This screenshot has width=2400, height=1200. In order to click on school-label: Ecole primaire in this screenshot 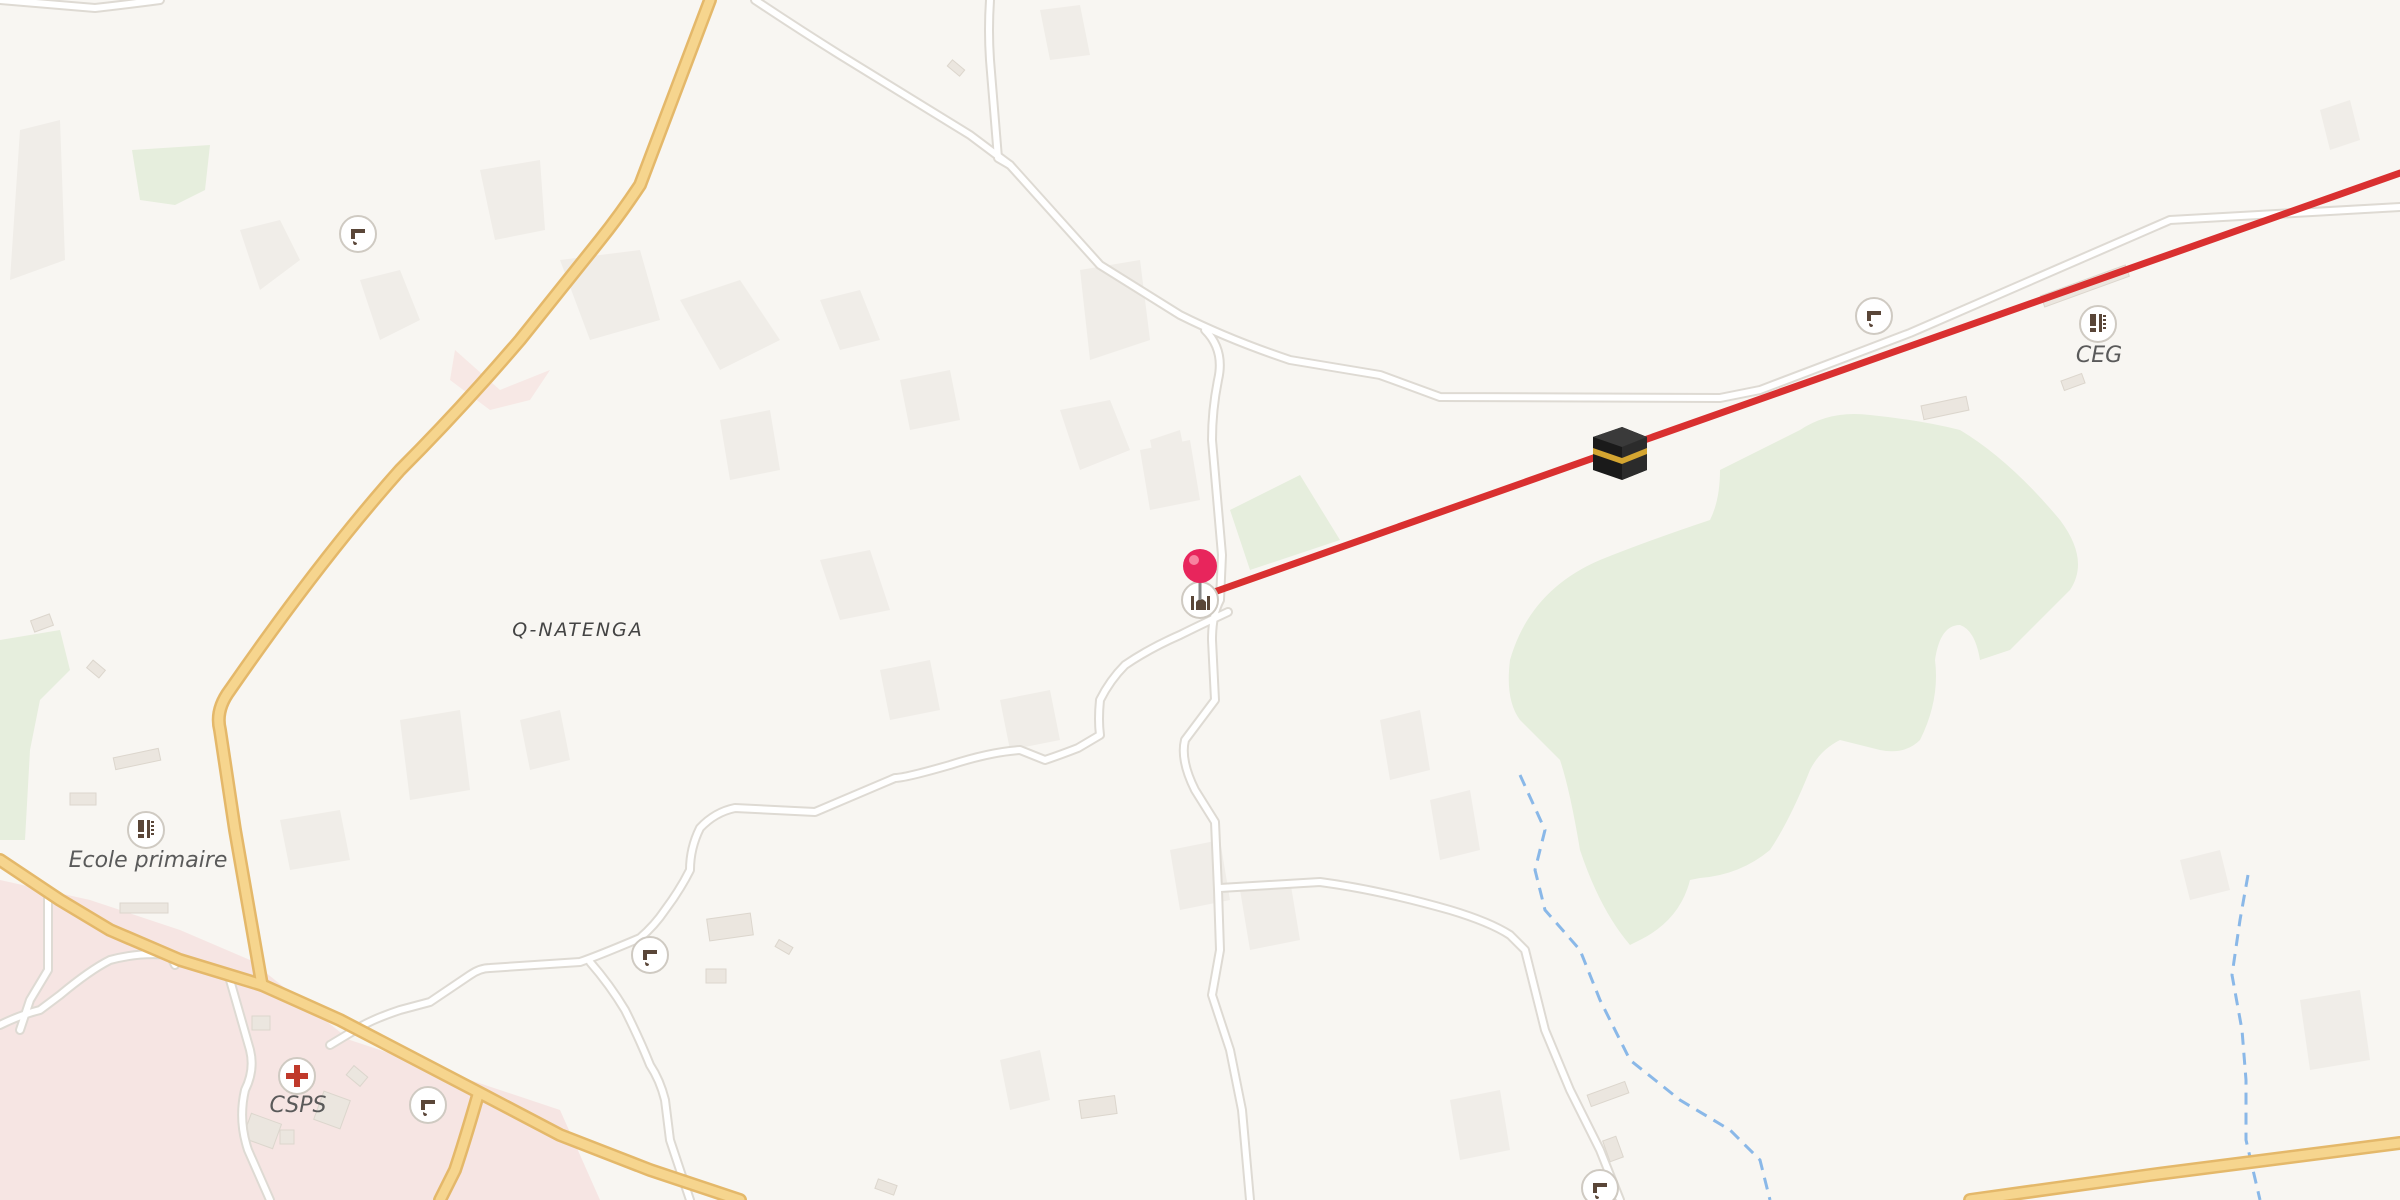, I will do `click(148, 860)`.